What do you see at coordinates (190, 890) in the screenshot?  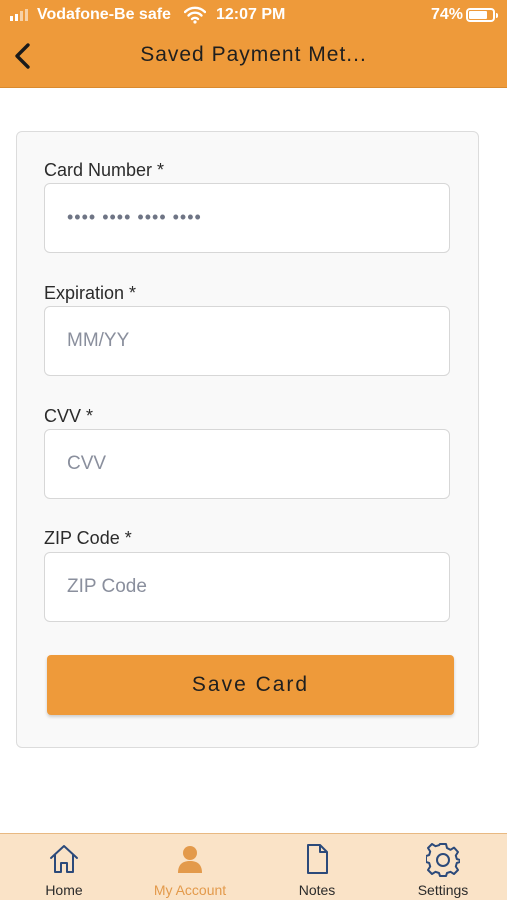 I see `tab-my-account-label: My Account` at bounding box center [190, 890].